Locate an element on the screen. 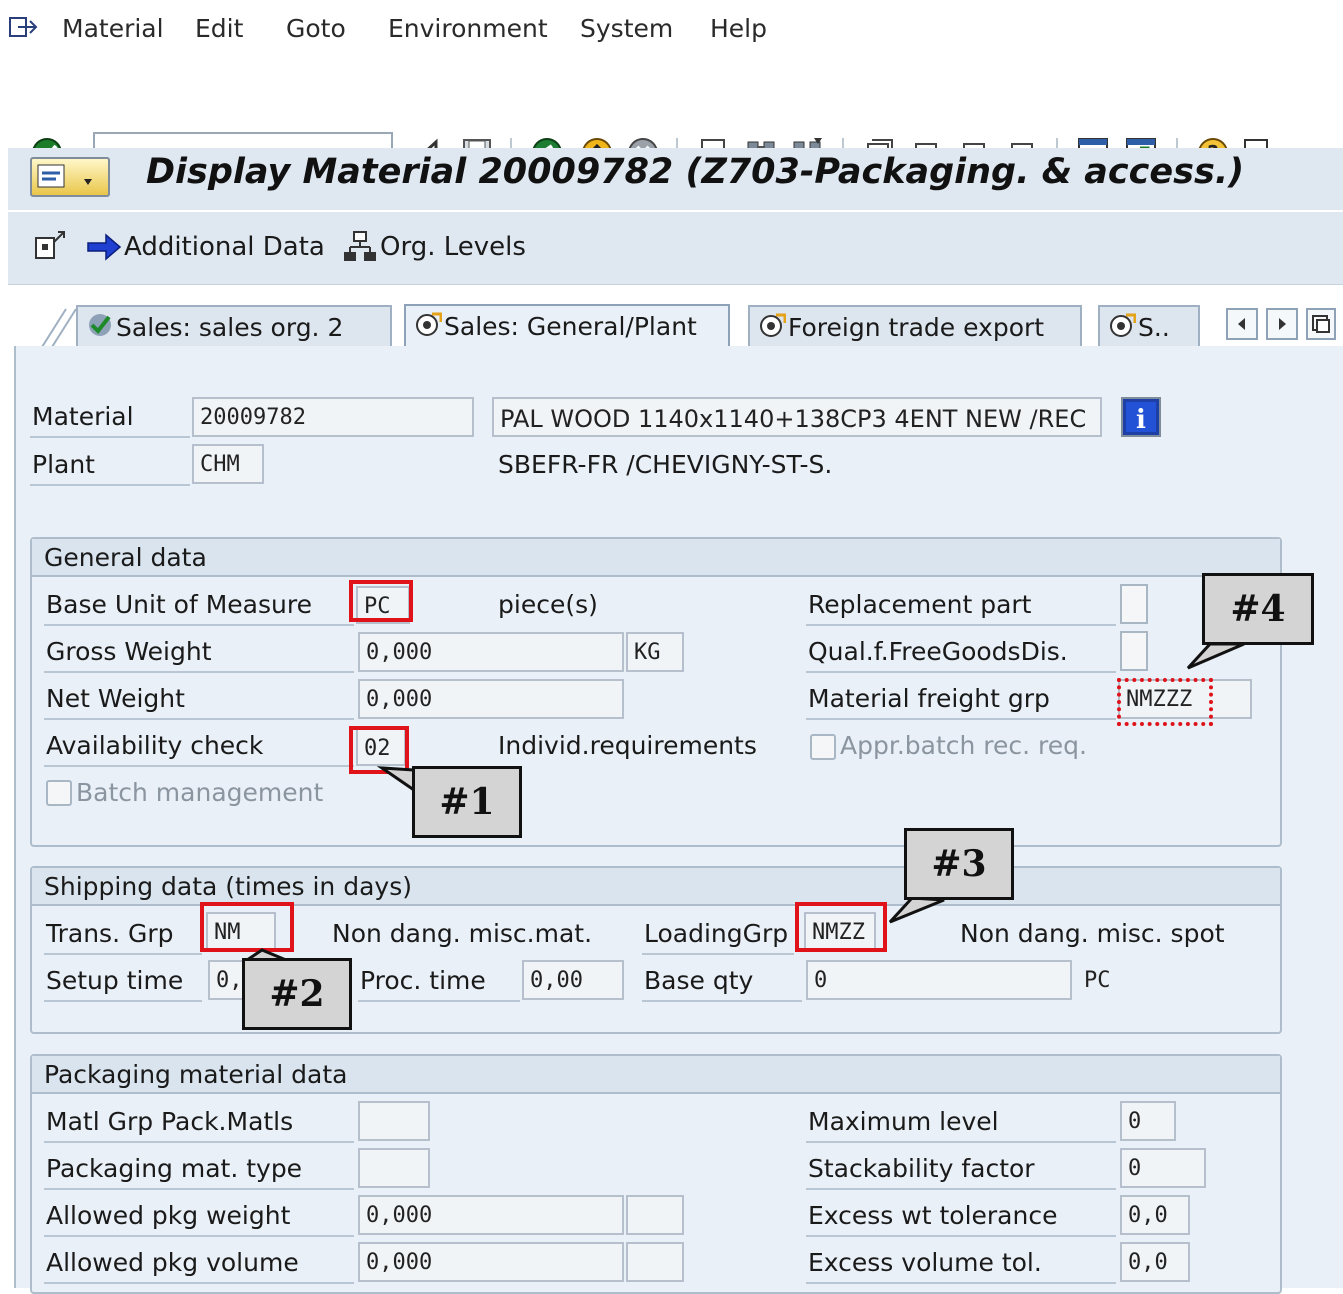  callout-1-pointer is located at coordinates (396, 779).